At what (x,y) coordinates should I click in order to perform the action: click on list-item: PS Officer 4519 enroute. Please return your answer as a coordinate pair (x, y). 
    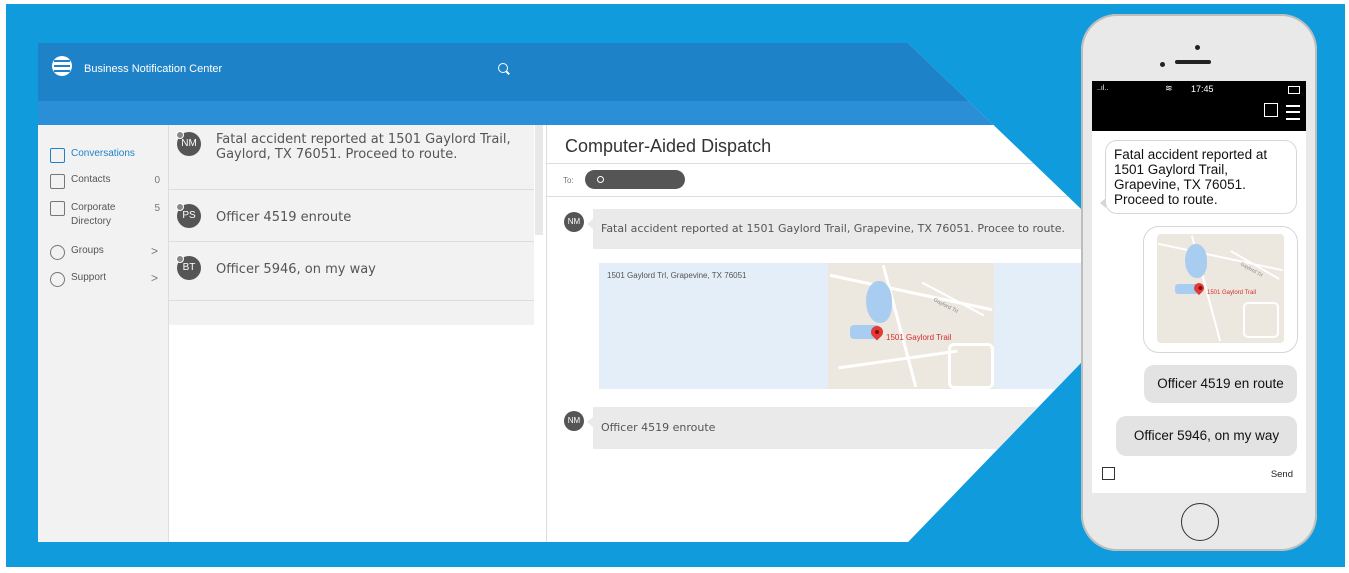
    Looking at the image, I should click on (351, 216).